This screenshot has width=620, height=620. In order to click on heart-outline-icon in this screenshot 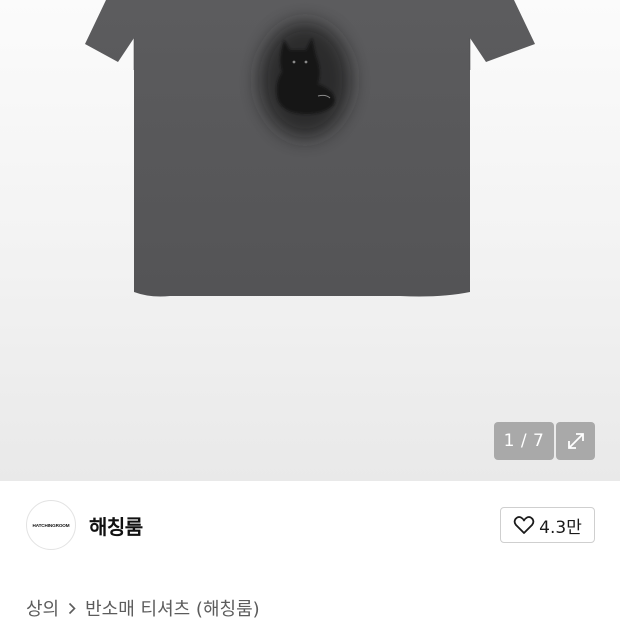, I will do `click(524, 525)`.